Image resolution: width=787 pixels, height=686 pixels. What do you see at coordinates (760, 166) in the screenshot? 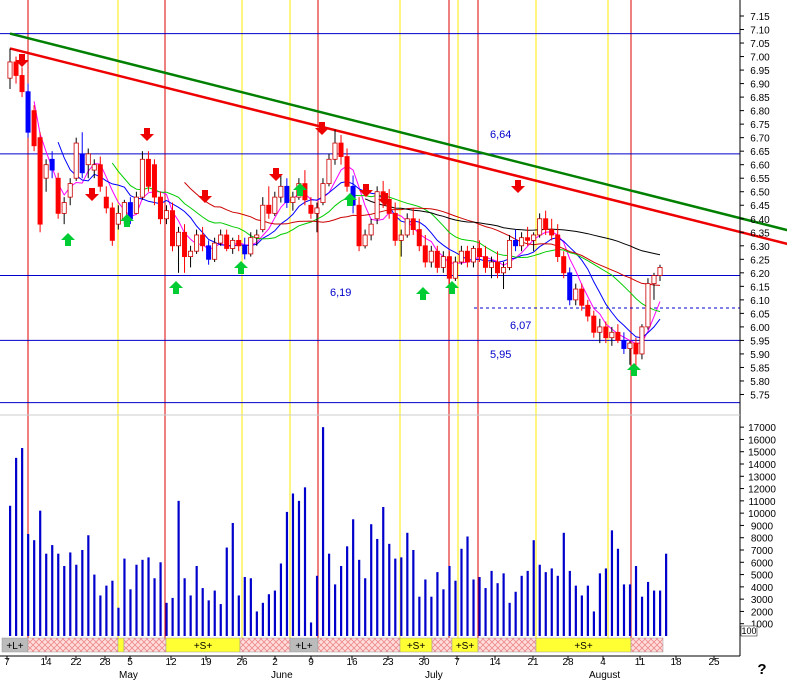
I see `price-tick-label: 6.60` at bounding box center [760, 166].